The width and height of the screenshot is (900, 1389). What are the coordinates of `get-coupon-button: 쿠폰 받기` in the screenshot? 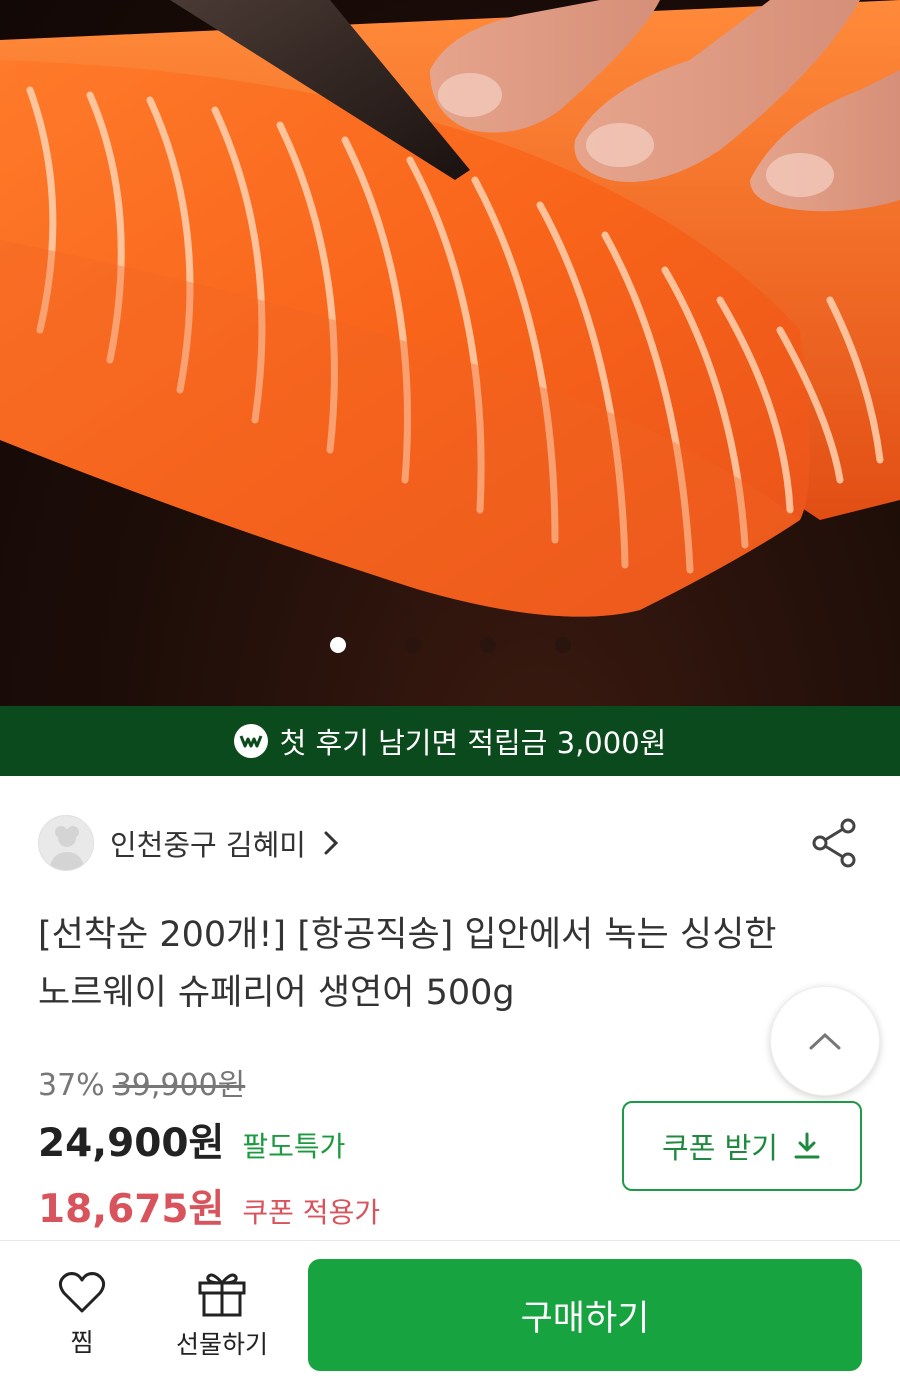 It's located at (742, 1146).